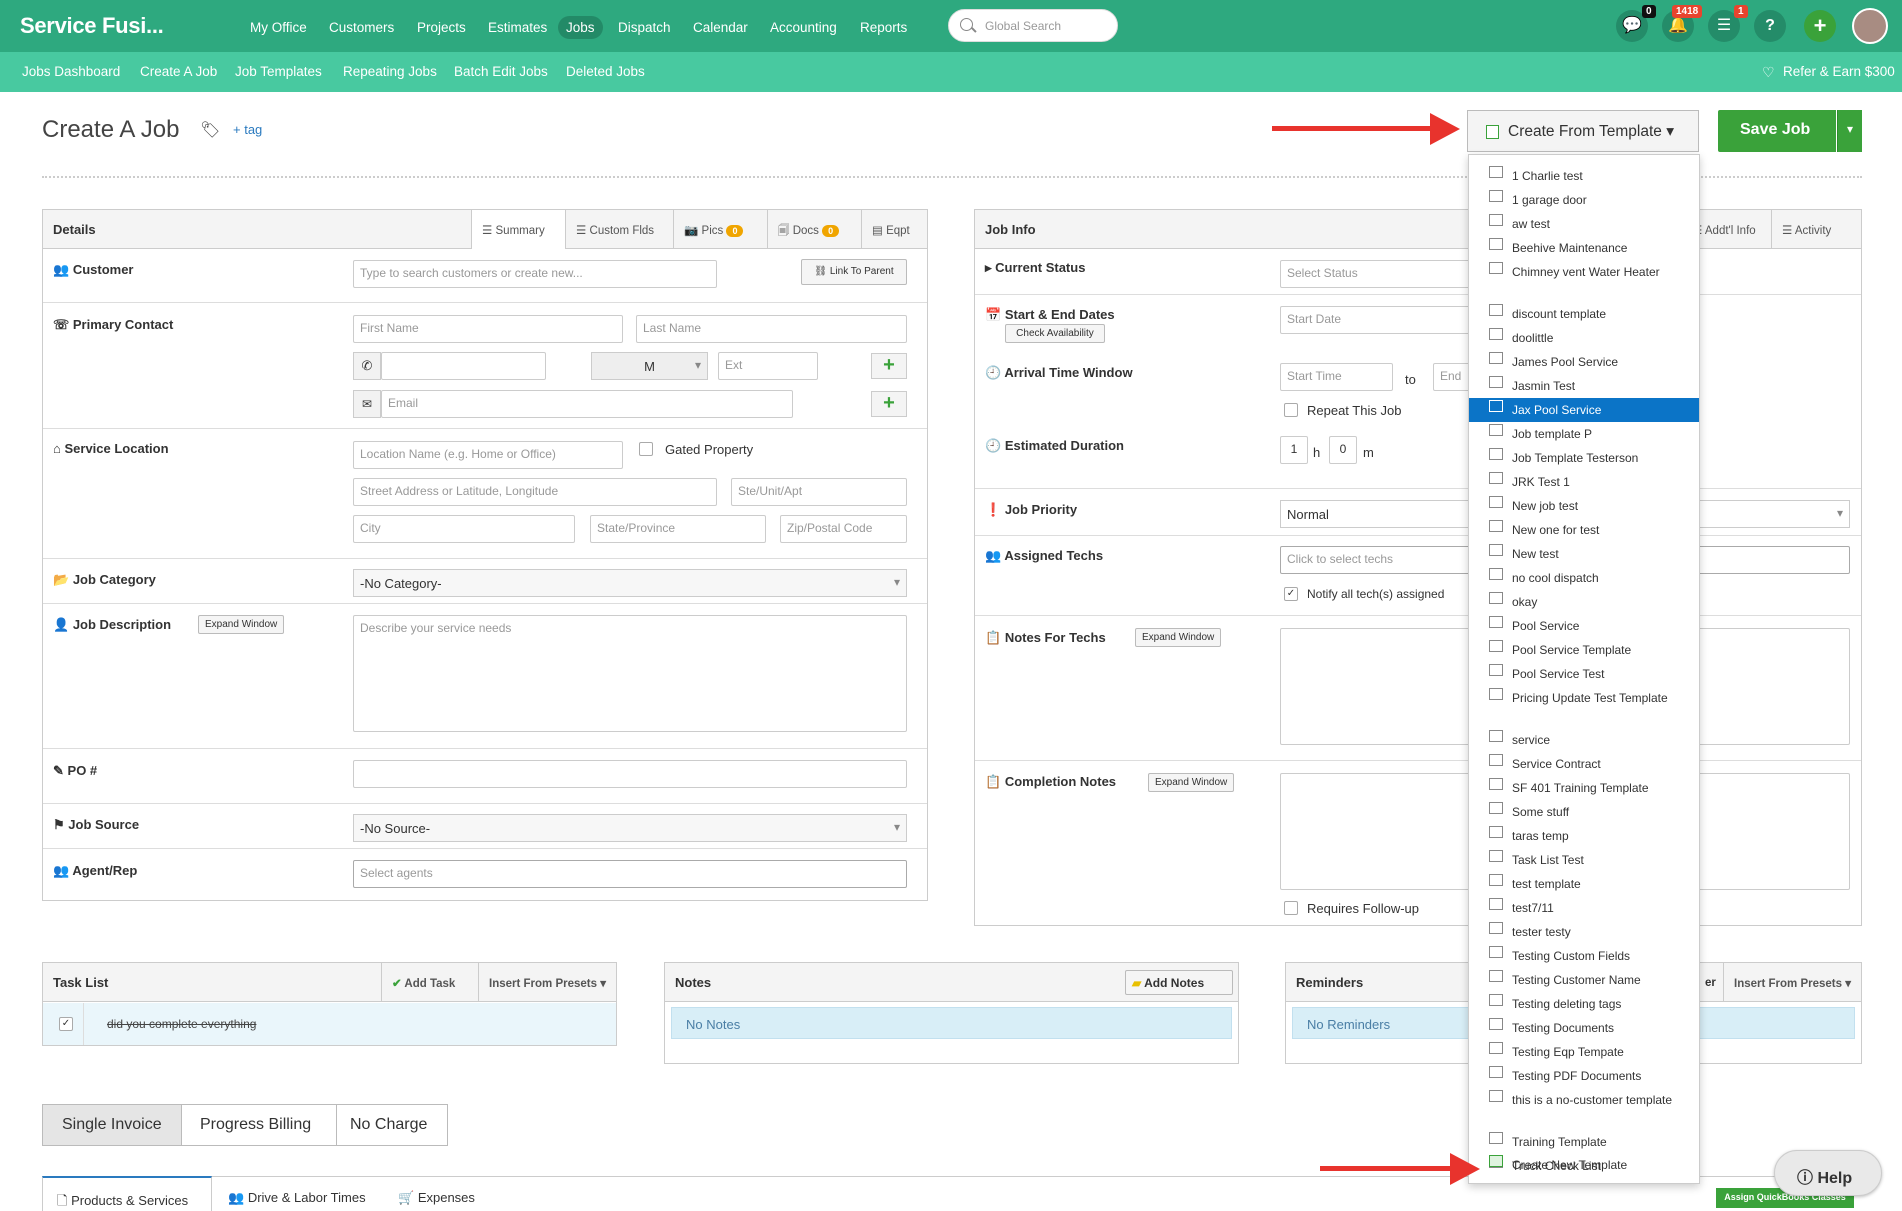  What do you see at coordinates (1584, 506) in the screenshot?
I see `template-option: New job test` at bounding box center [1584, 506].